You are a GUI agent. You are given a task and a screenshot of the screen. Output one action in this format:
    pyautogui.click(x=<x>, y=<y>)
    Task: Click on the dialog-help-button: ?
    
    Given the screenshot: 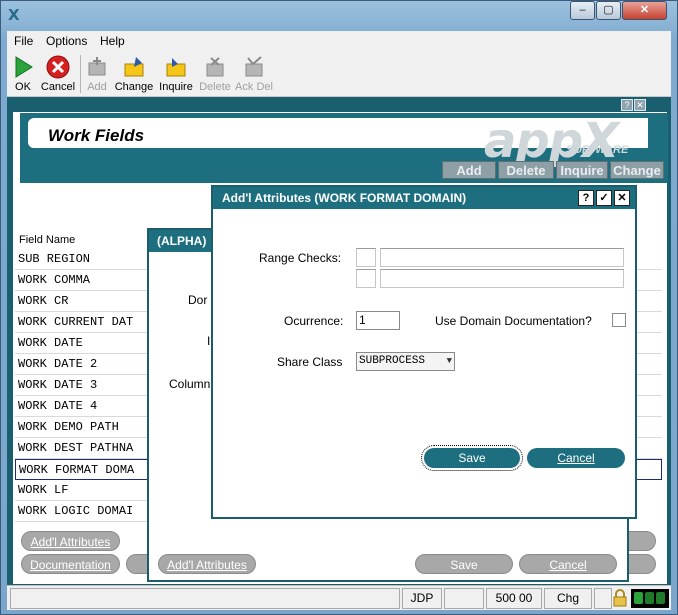 What is the action you would take?
    pyautogui.click(x=586, y=198)
    